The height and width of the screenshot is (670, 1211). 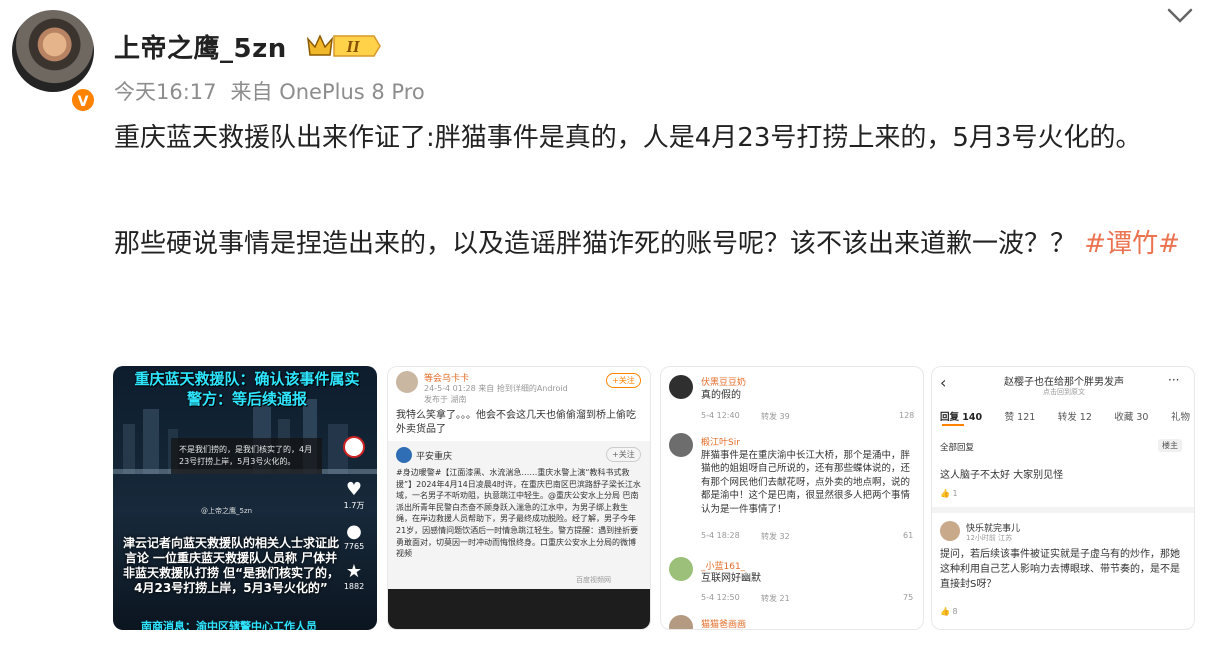 What do you see at coordinates (200, 46) in the screenshot?
I see `username: 上帝之鹰_5zn` at bounding box center [200, 46].